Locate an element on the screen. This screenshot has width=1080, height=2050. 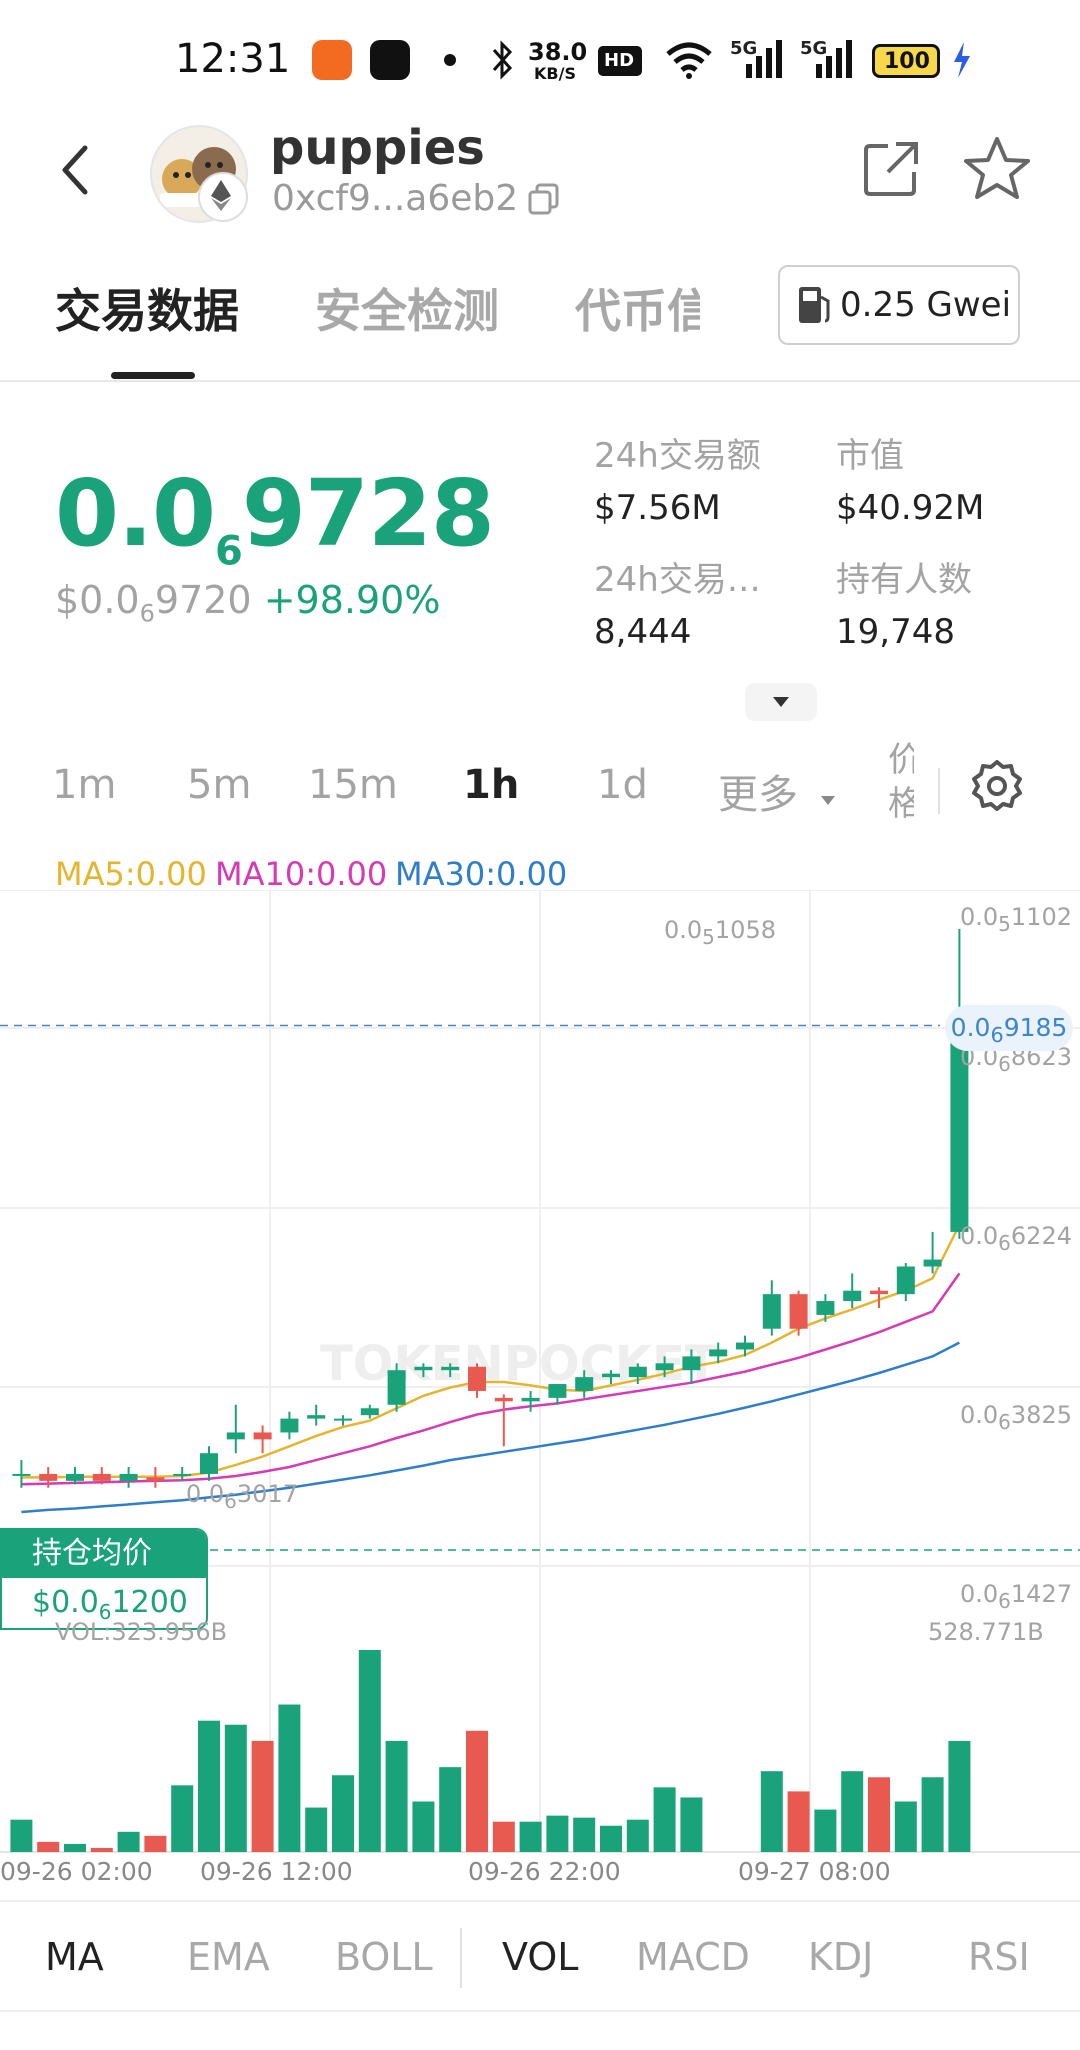
gas-price-label: 0.25 Gwei is located at coordinates (926, 305).